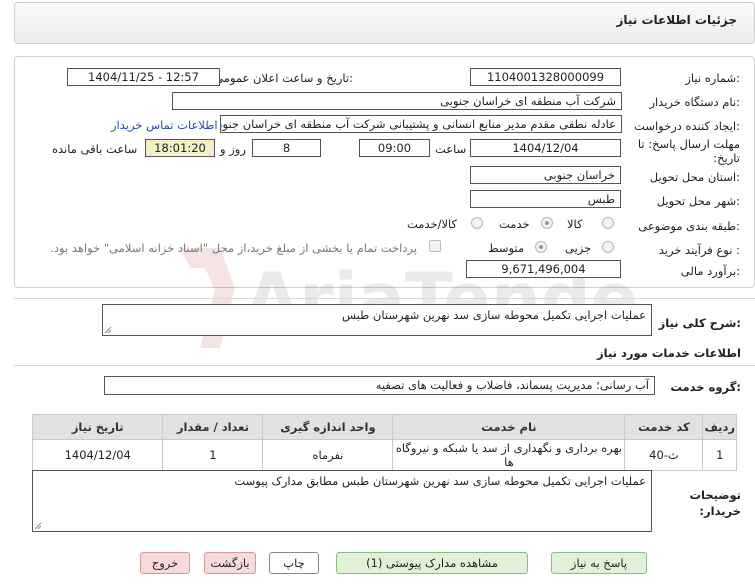  Describe the element at coordinates (664, 455) in the screenshot. I see `cell-service-code: ث-40` at that location.